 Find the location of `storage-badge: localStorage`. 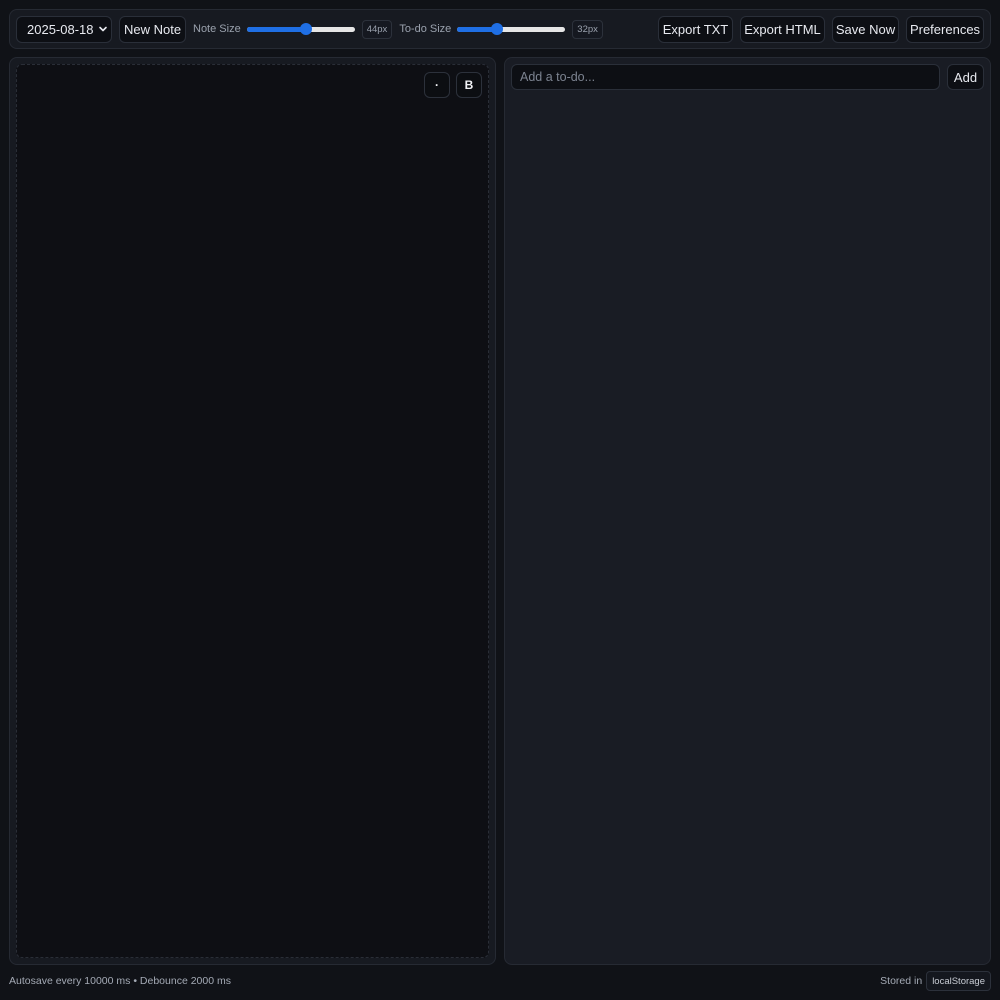

storage-badge: localStorage is located at coordinates (958, 981).